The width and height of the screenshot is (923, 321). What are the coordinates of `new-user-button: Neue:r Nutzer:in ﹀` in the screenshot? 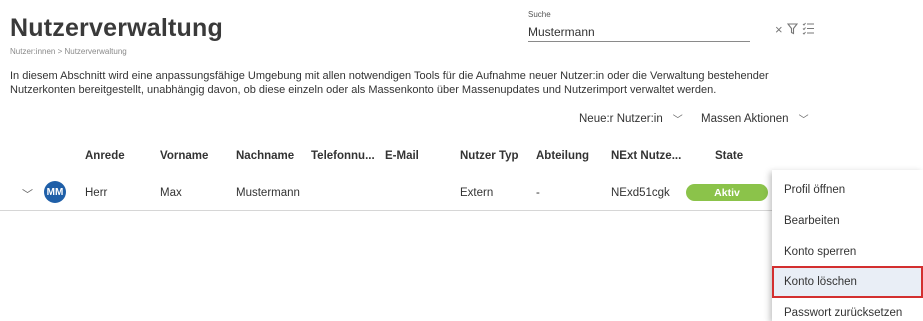 It's located at (631, 119).